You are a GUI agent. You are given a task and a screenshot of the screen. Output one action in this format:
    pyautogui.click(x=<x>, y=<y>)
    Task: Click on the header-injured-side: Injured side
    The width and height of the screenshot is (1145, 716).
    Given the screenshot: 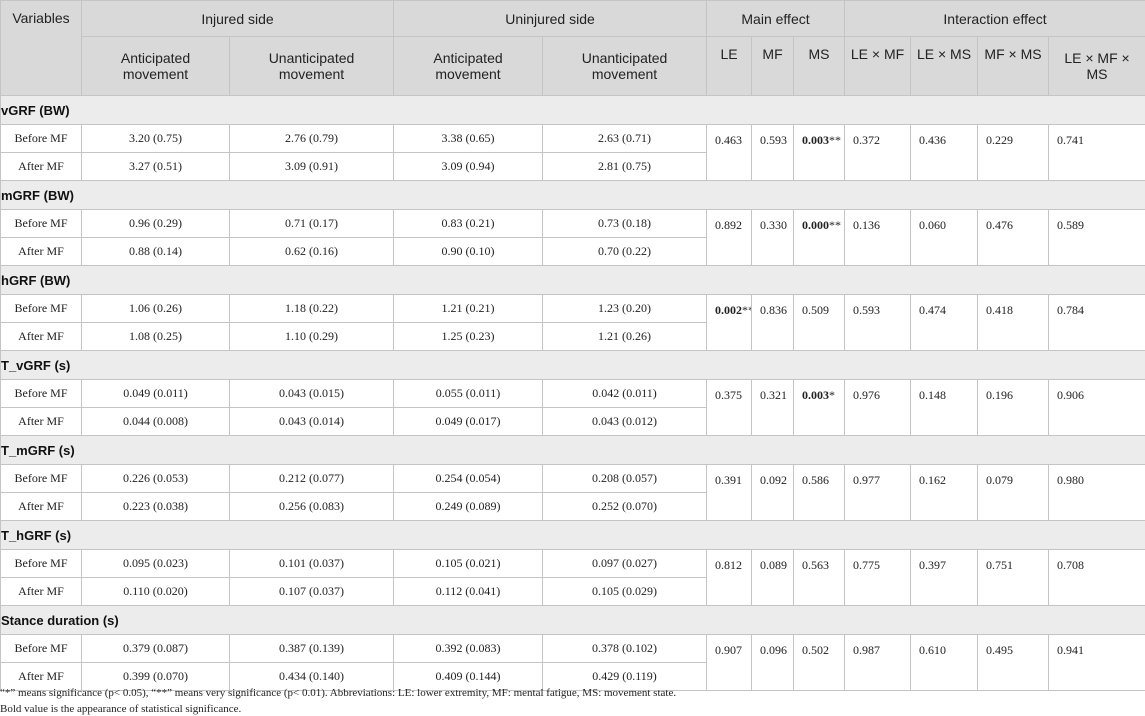 What is the action you would take?
    pyautogui.click(x=237, y=18)
    